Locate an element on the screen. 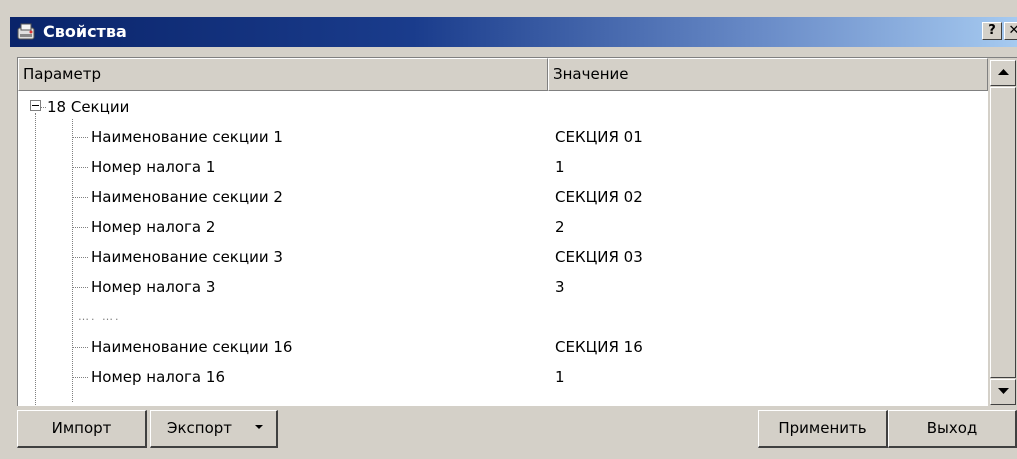 This screenshot has height=459, width=1017. scroll-down-button is located at coordinates (1003, 392).